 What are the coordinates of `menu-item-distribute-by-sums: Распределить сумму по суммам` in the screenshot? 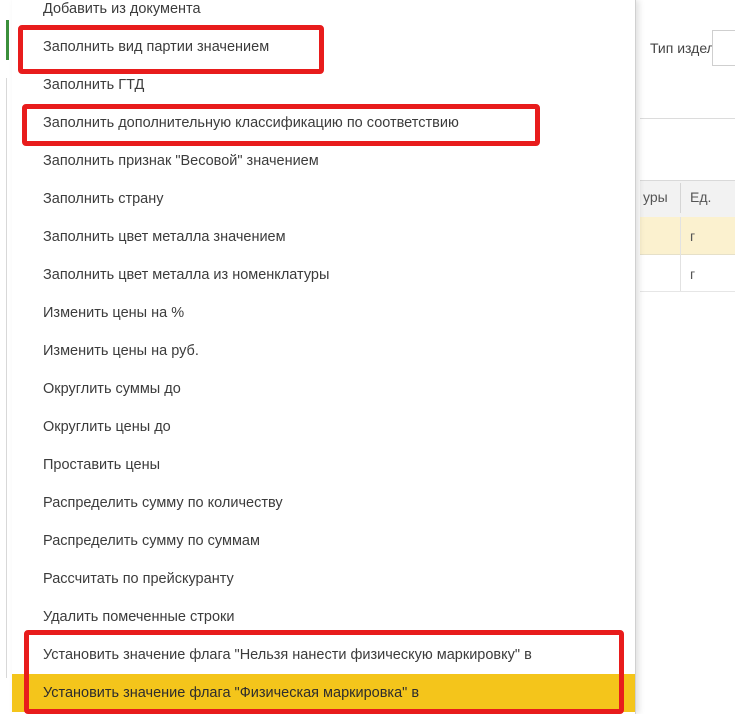 It's located at (323, 541).